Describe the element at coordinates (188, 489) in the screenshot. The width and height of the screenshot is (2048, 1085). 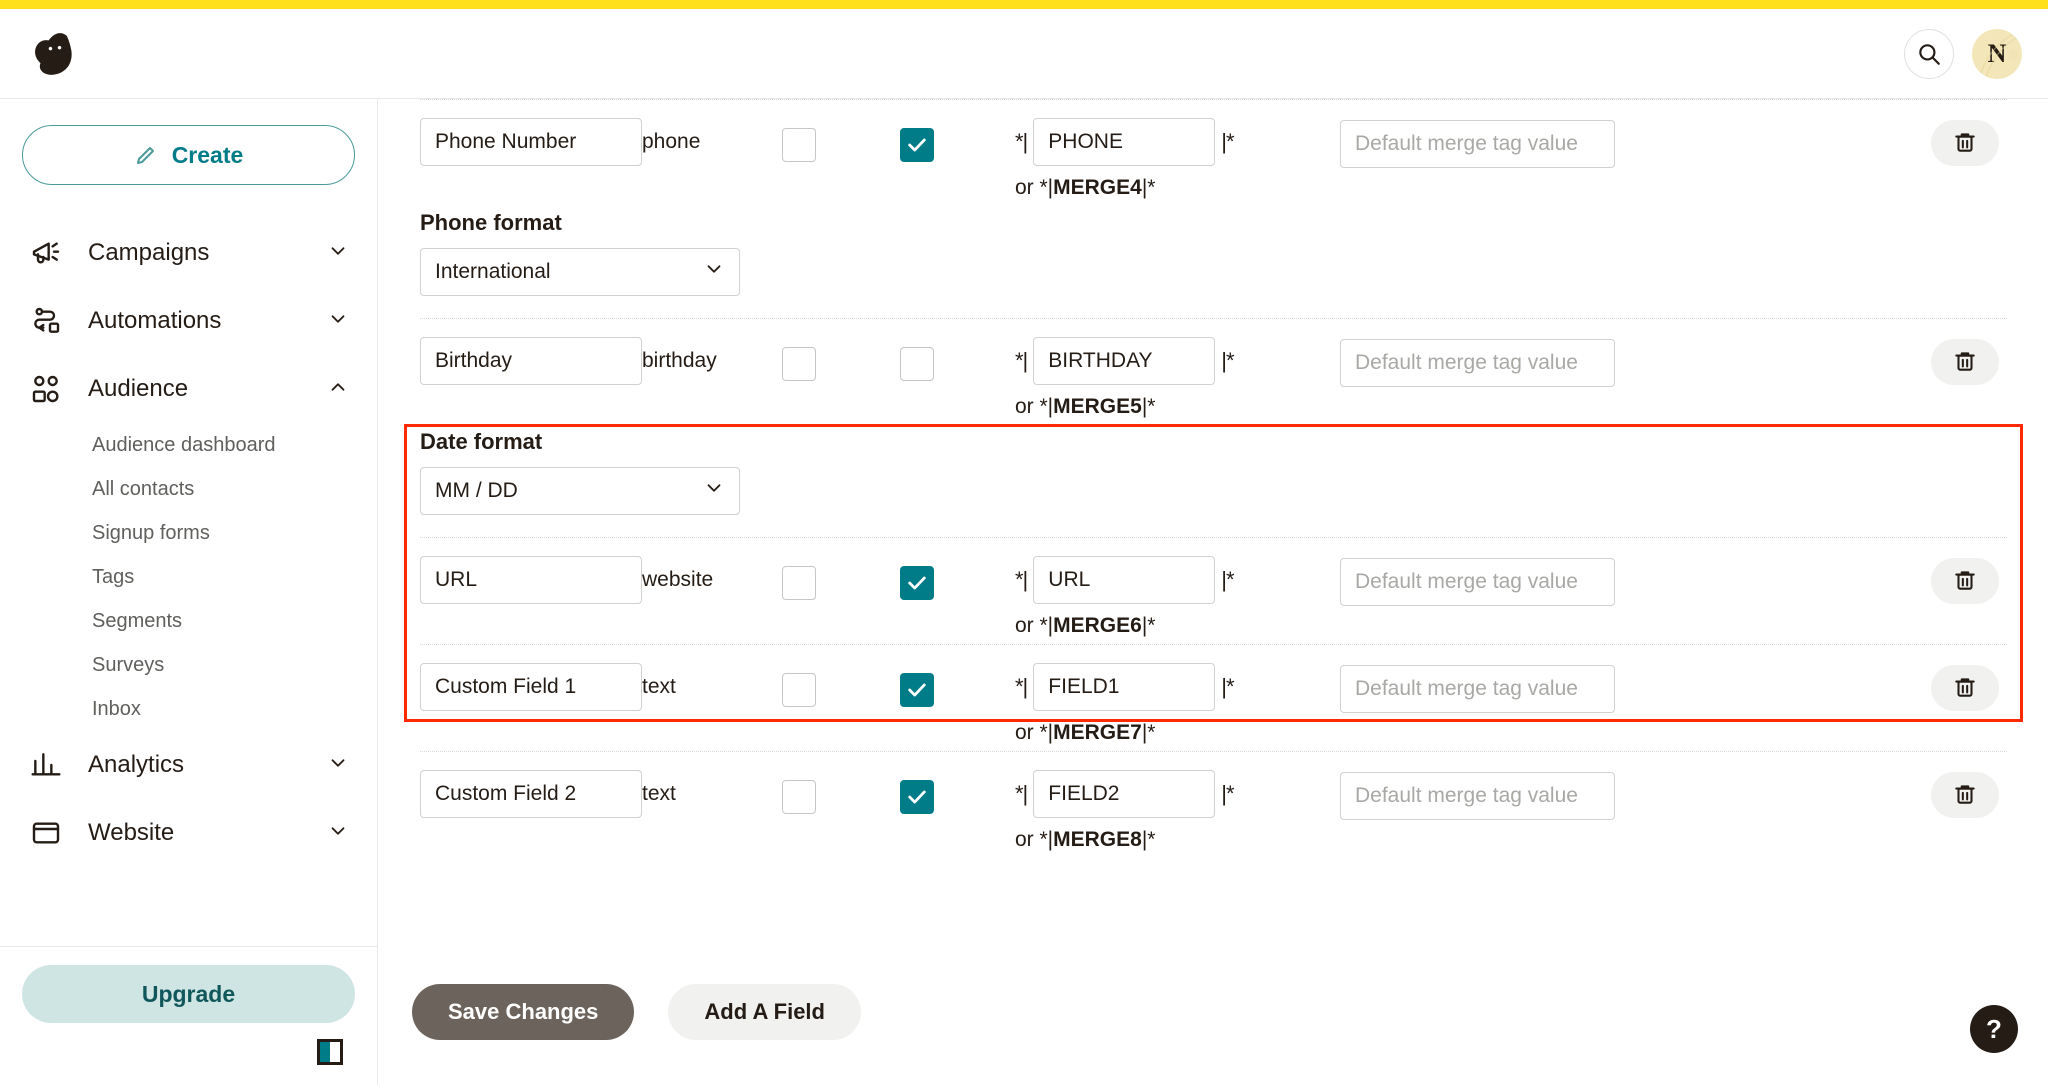
I see `sidebar-subitem-all-contacts: All contacts` at that location.